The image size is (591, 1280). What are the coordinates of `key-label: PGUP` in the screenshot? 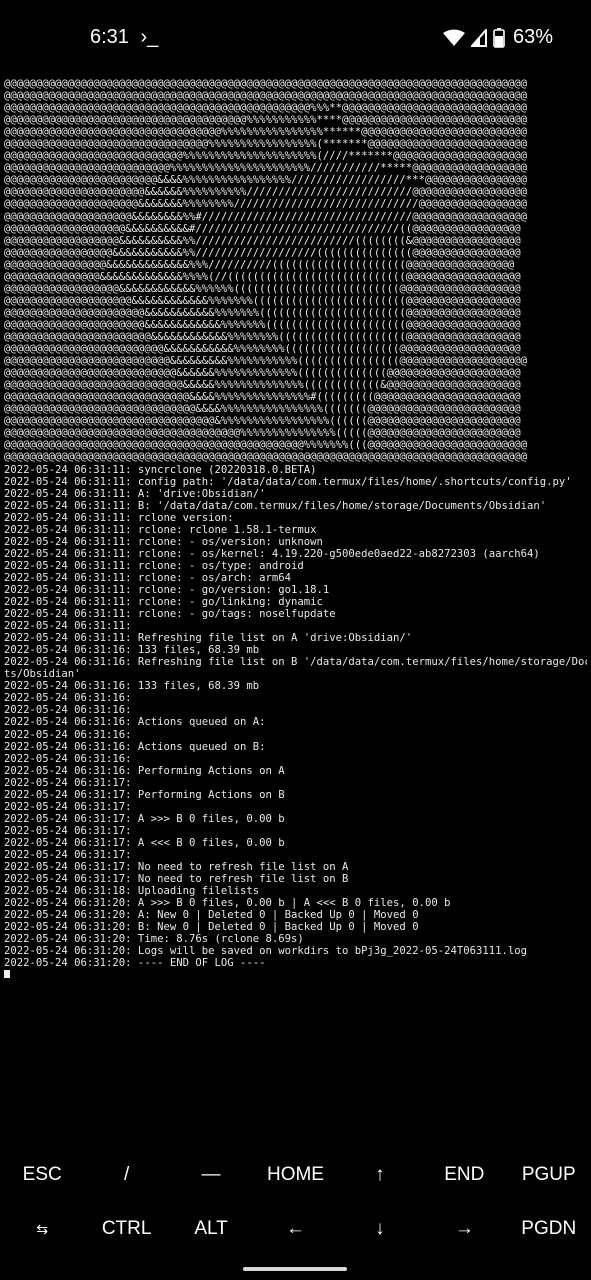 It's located at (548, 1174).